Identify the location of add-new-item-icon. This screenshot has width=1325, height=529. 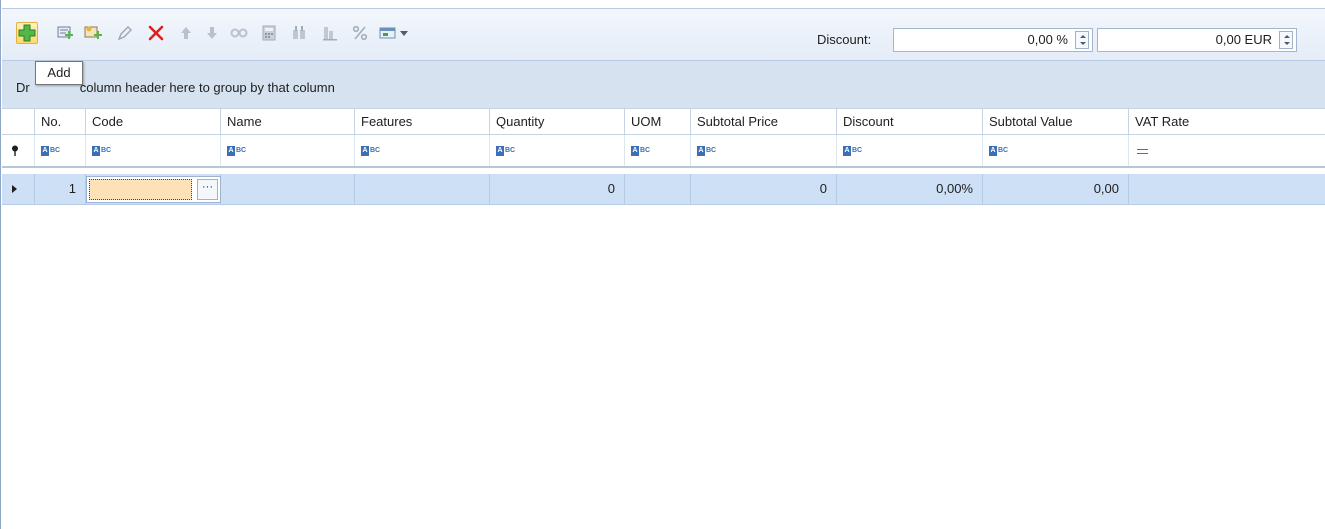
(93, 33).